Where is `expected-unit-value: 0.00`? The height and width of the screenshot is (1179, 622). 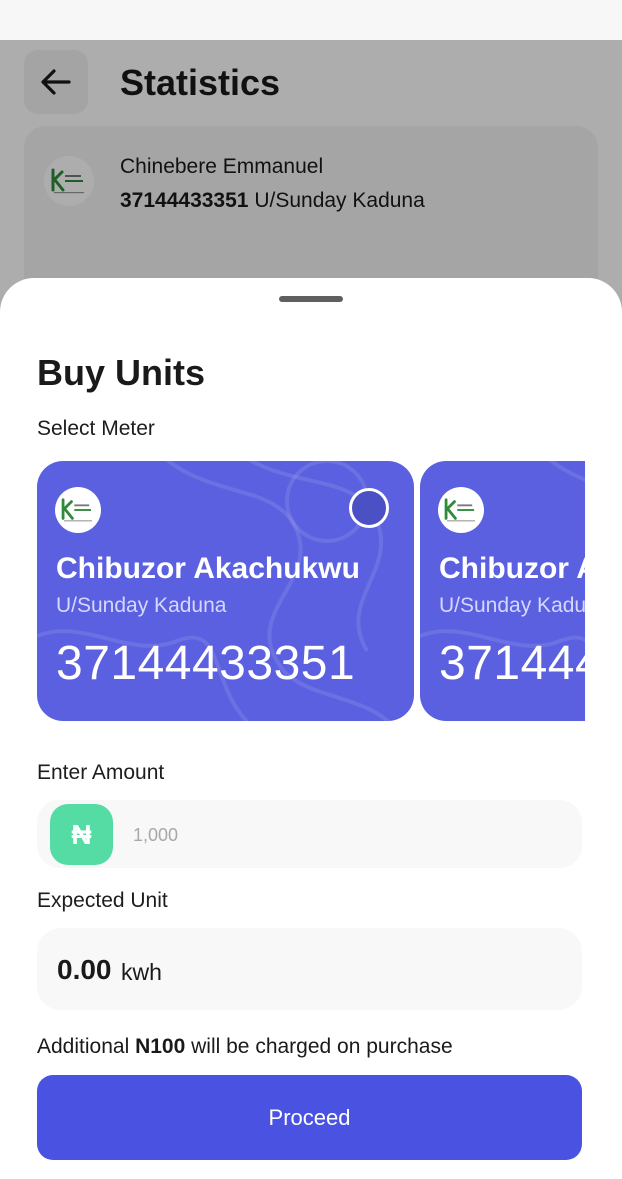
expected-unit-value: 0.00 is located at coordinates (84, 969).